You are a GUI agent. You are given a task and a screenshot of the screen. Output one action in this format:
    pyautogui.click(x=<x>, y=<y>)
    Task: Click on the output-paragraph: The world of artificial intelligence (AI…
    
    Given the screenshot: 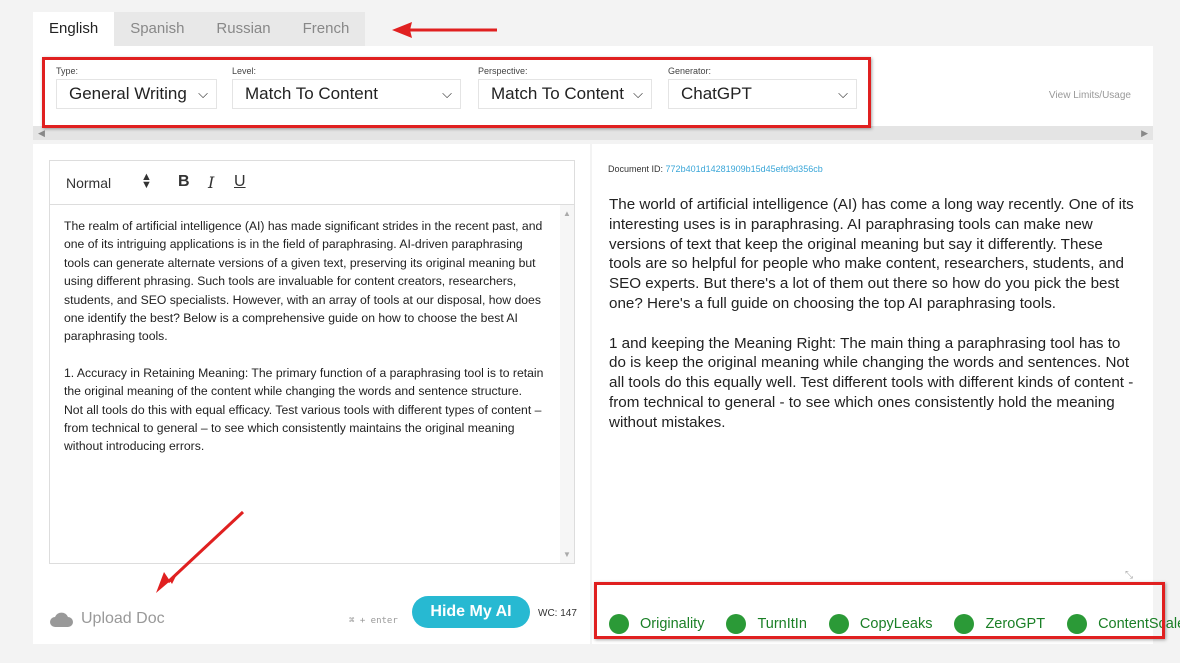 What is the action you would take?
    pyautogui.click(x=871, y=254)
    